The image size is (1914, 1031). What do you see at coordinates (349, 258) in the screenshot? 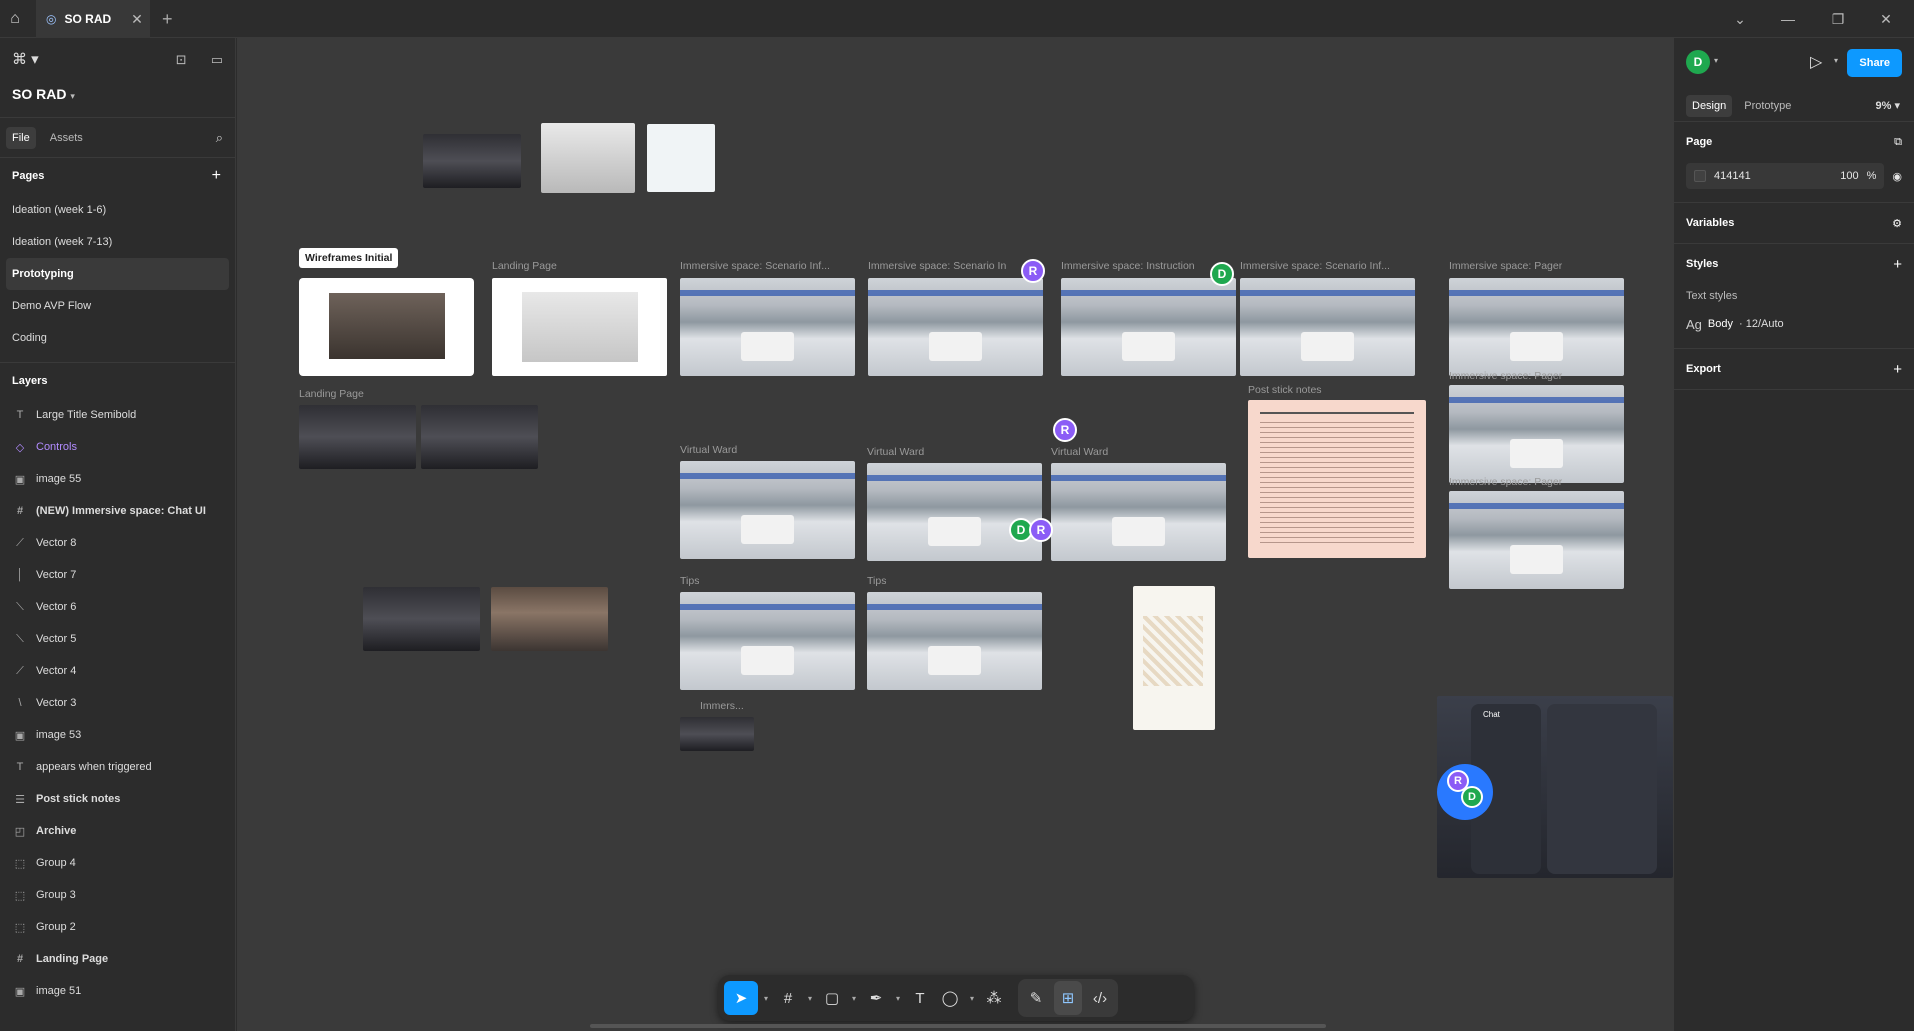
I see `label-wireframes-initial: Wireframes Initial` at bounding box center [349, 258].